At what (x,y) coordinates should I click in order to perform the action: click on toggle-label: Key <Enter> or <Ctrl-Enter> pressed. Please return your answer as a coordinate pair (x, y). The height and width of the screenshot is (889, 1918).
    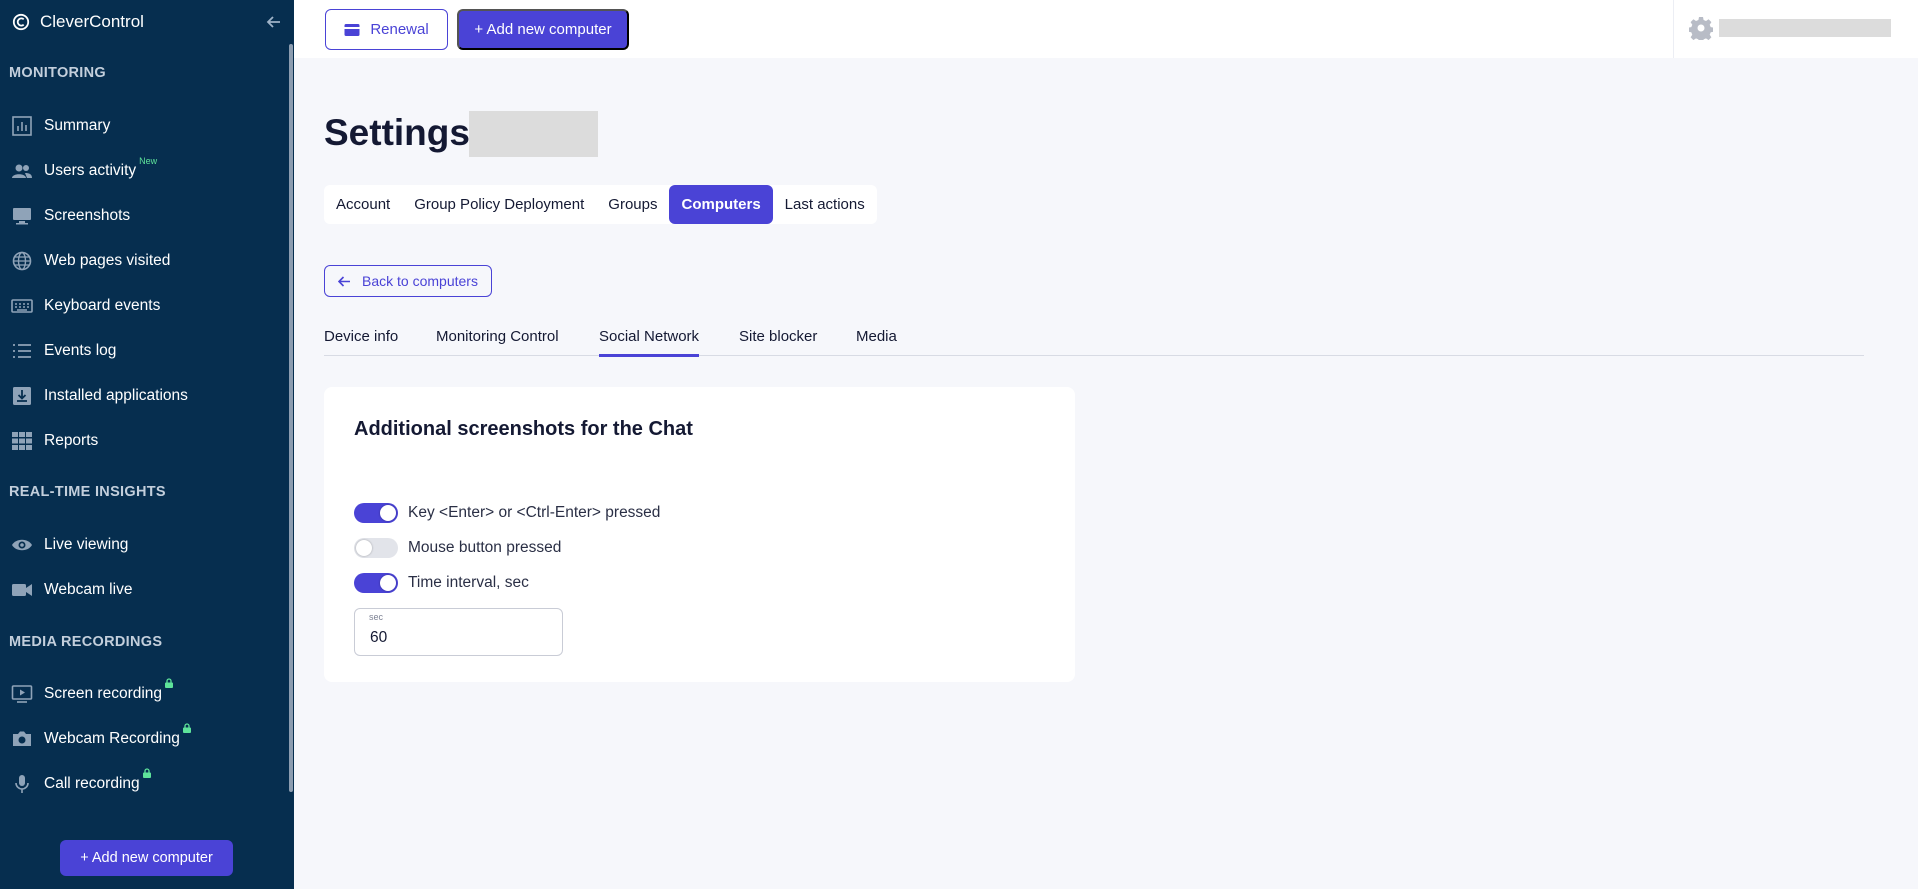
    Looking at the image, I should click on (534, 512).